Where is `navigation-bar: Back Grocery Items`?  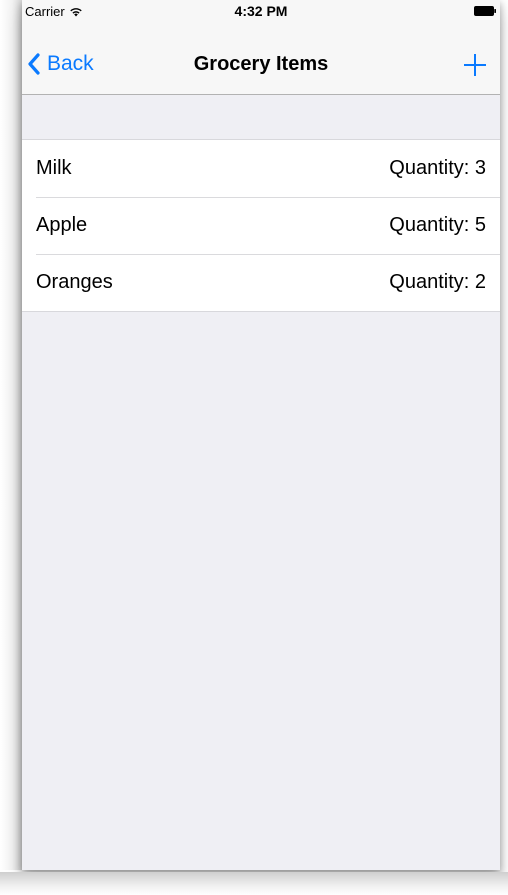
navigation-bar: Back Grocery Items is located at coordinates (261, 66).